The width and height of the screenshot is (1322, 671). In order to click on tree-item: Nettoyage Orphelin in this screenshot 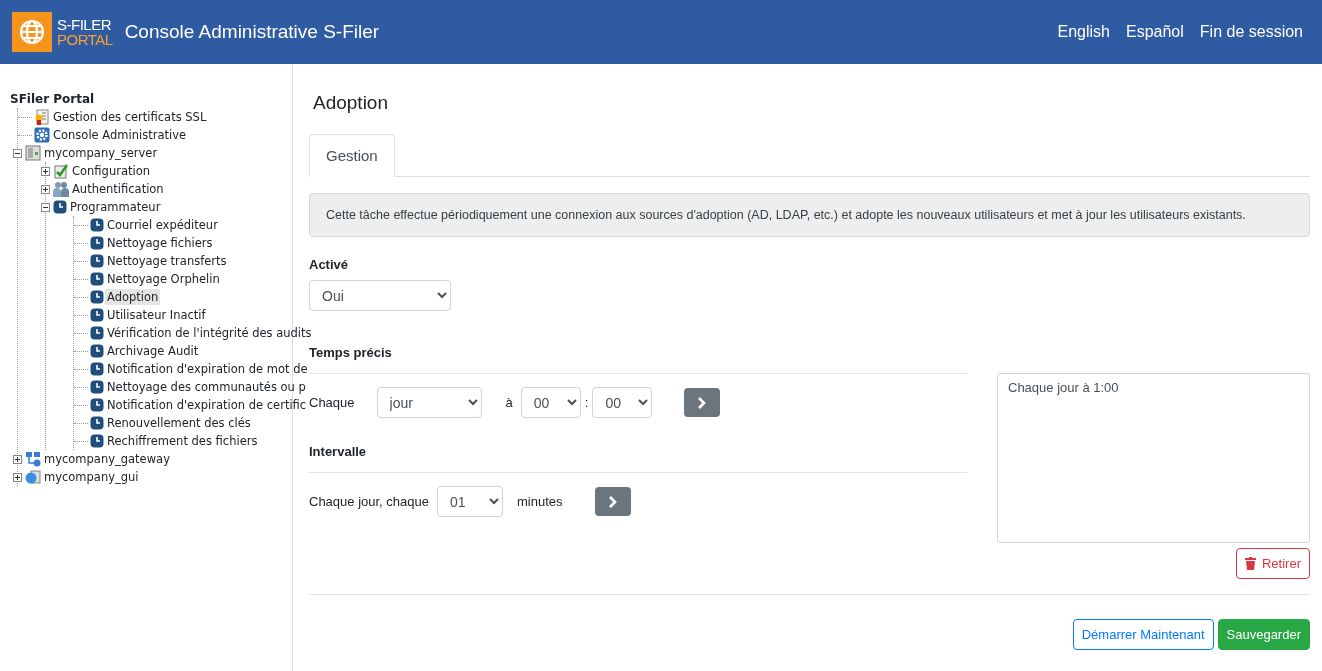, I will do `click(163, 279)`.